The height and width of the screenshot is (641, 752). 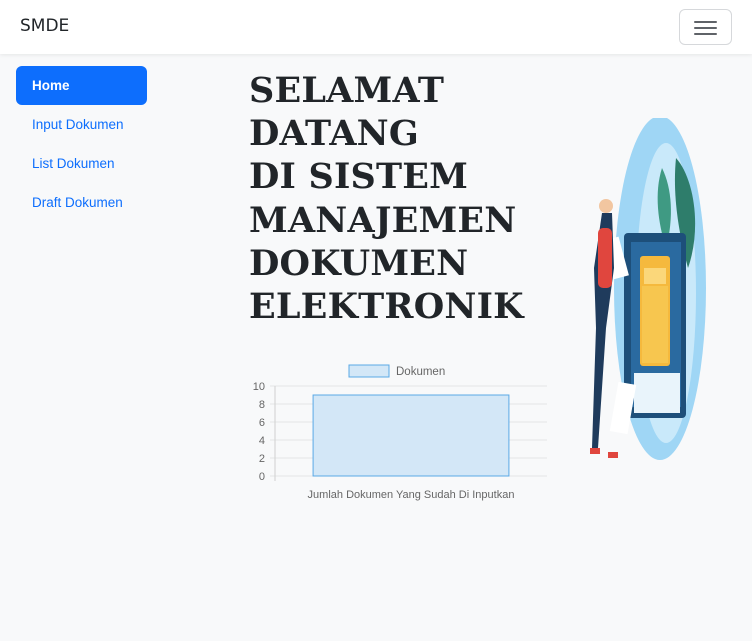 I want to click on sidebar-item-home: Home, so click(x=81, y=85).